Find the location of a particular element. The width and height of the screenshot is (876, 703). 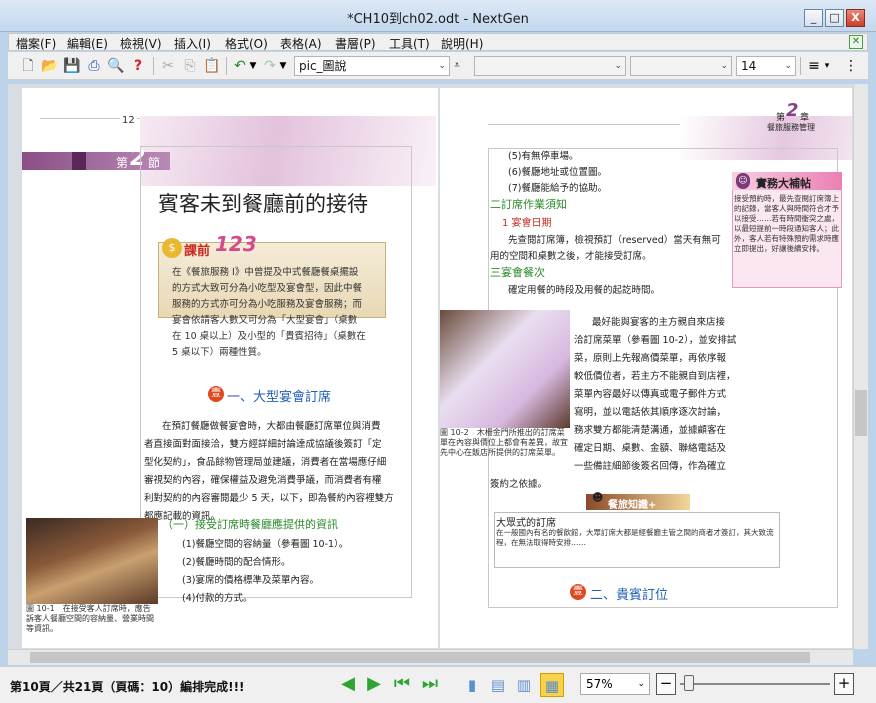

body-line: 一些備註細節後簽名回傳，作為確立 is located at coordinates (650, 466).